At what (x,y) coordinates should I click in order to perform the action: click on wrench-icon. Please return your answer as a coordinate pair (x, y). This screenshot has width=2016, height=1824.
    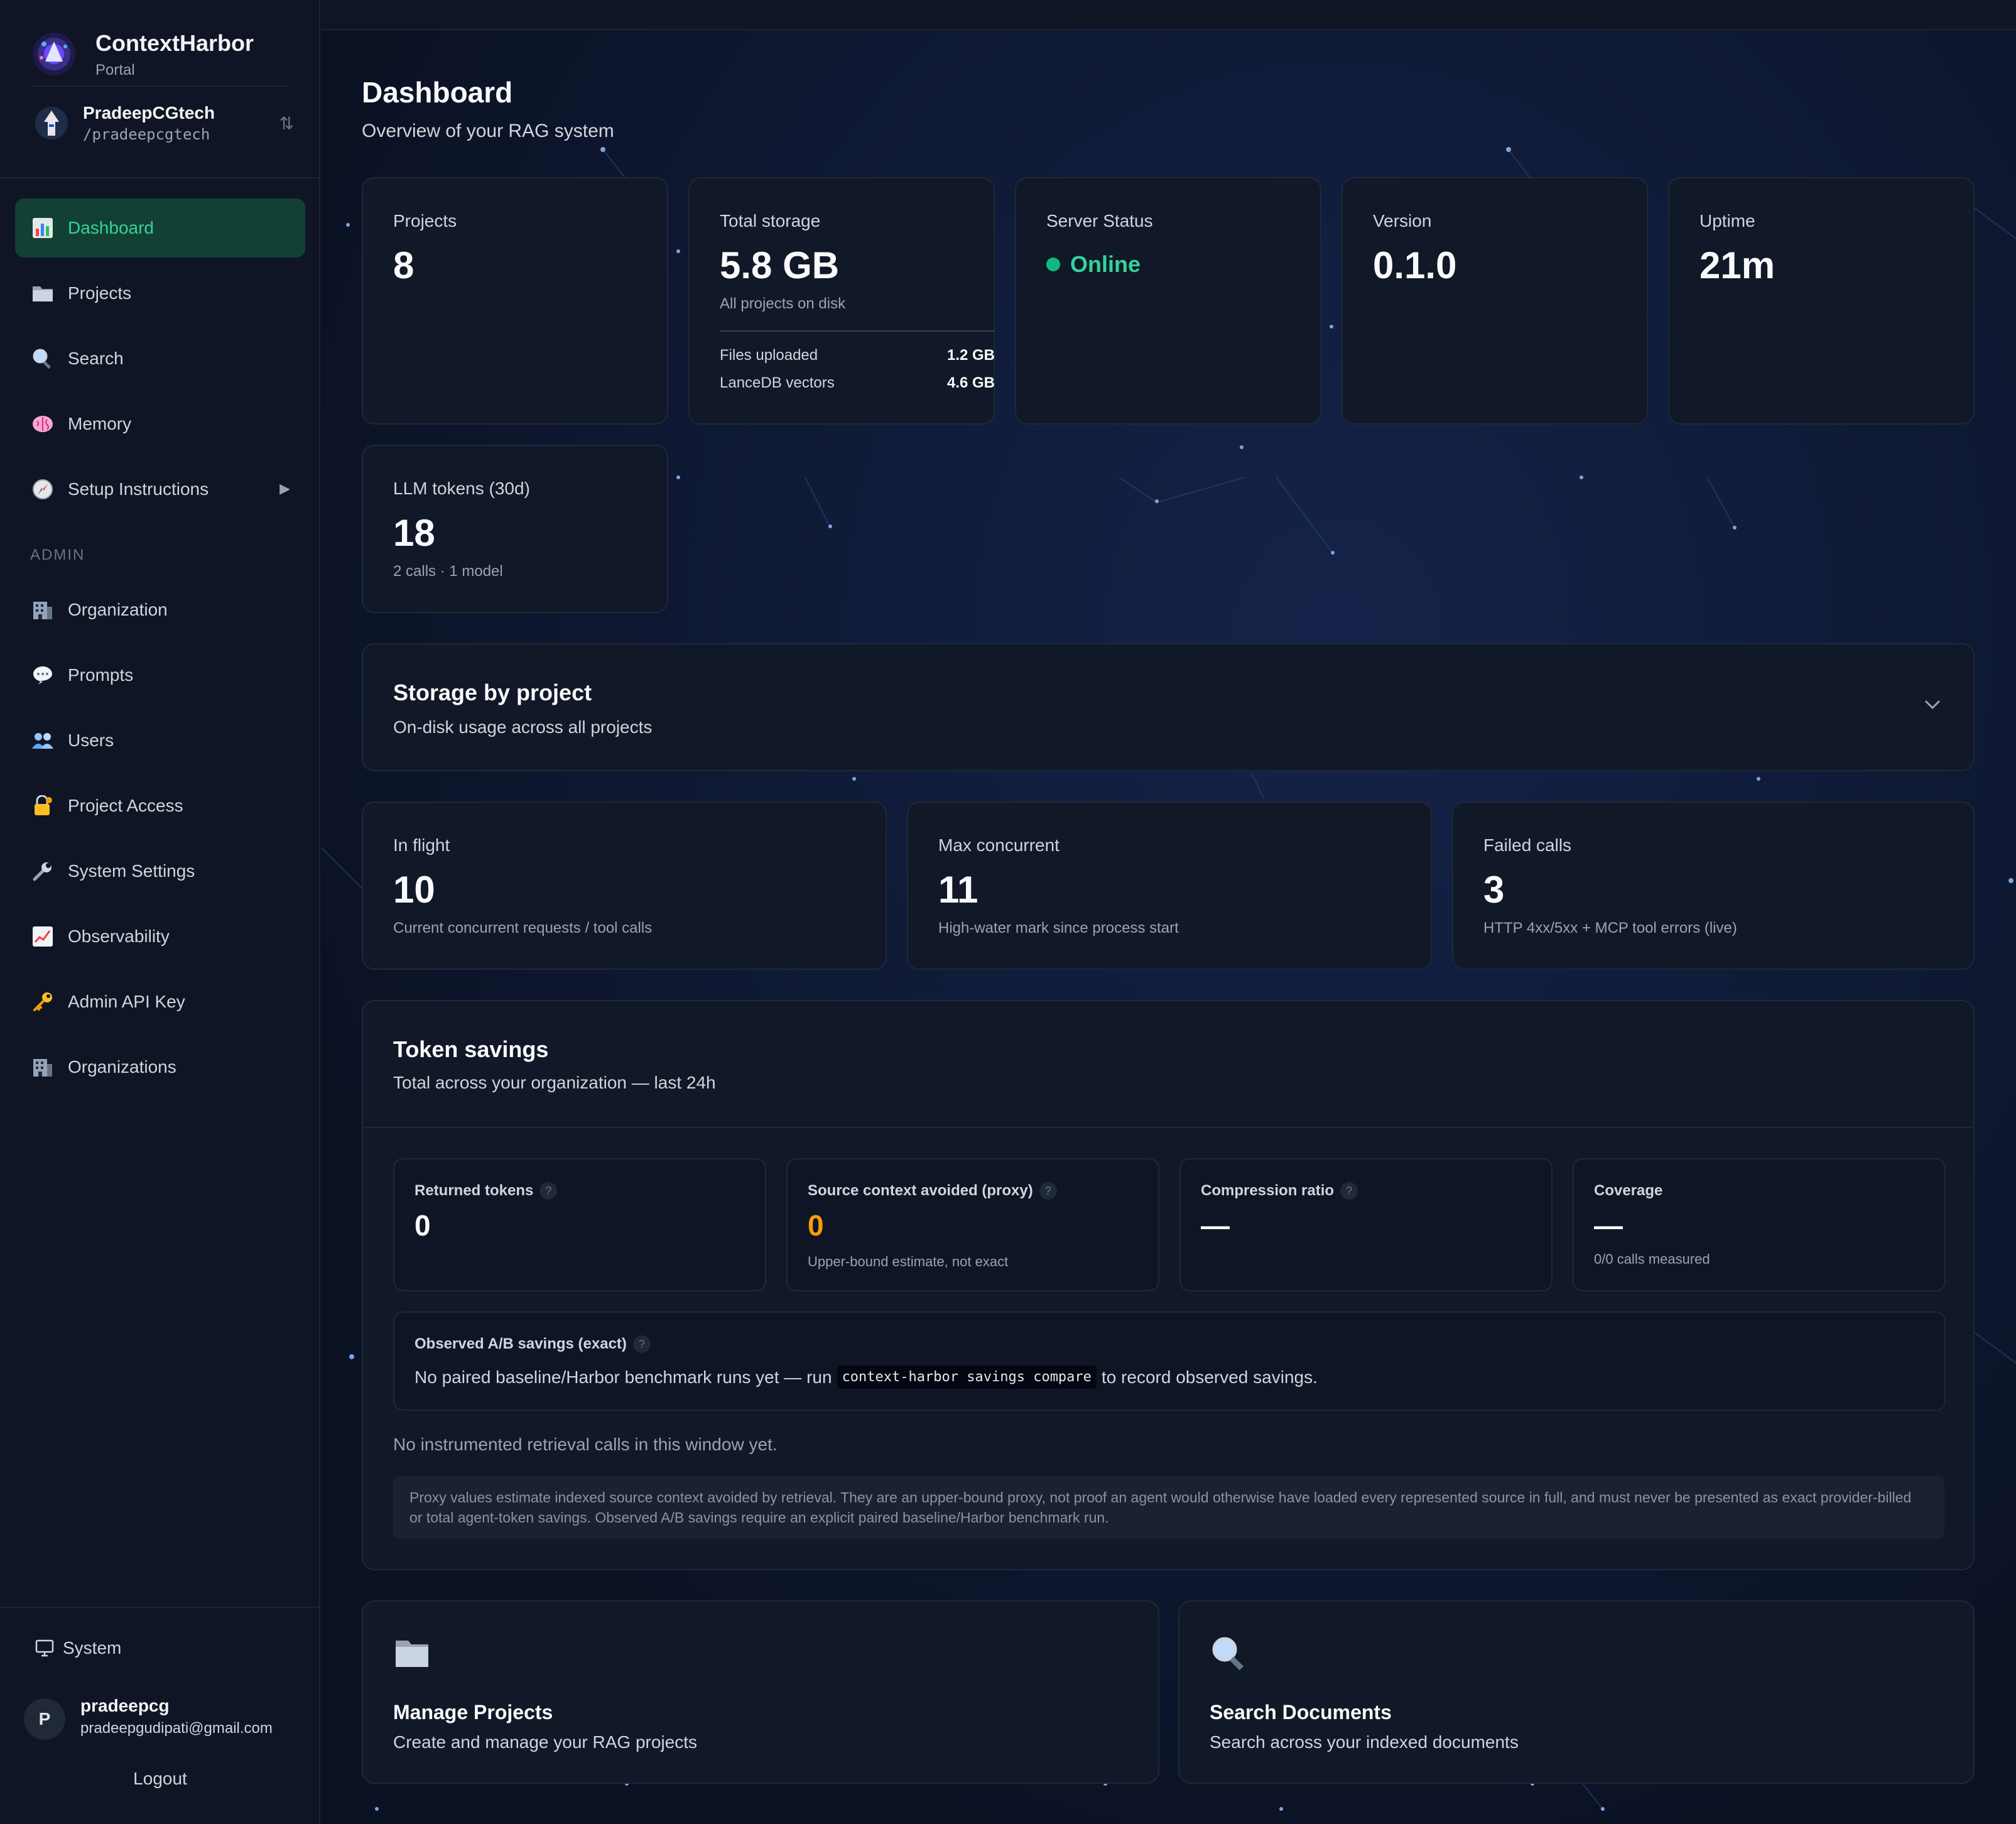
    Looking at the image, I should click on (42, 871).